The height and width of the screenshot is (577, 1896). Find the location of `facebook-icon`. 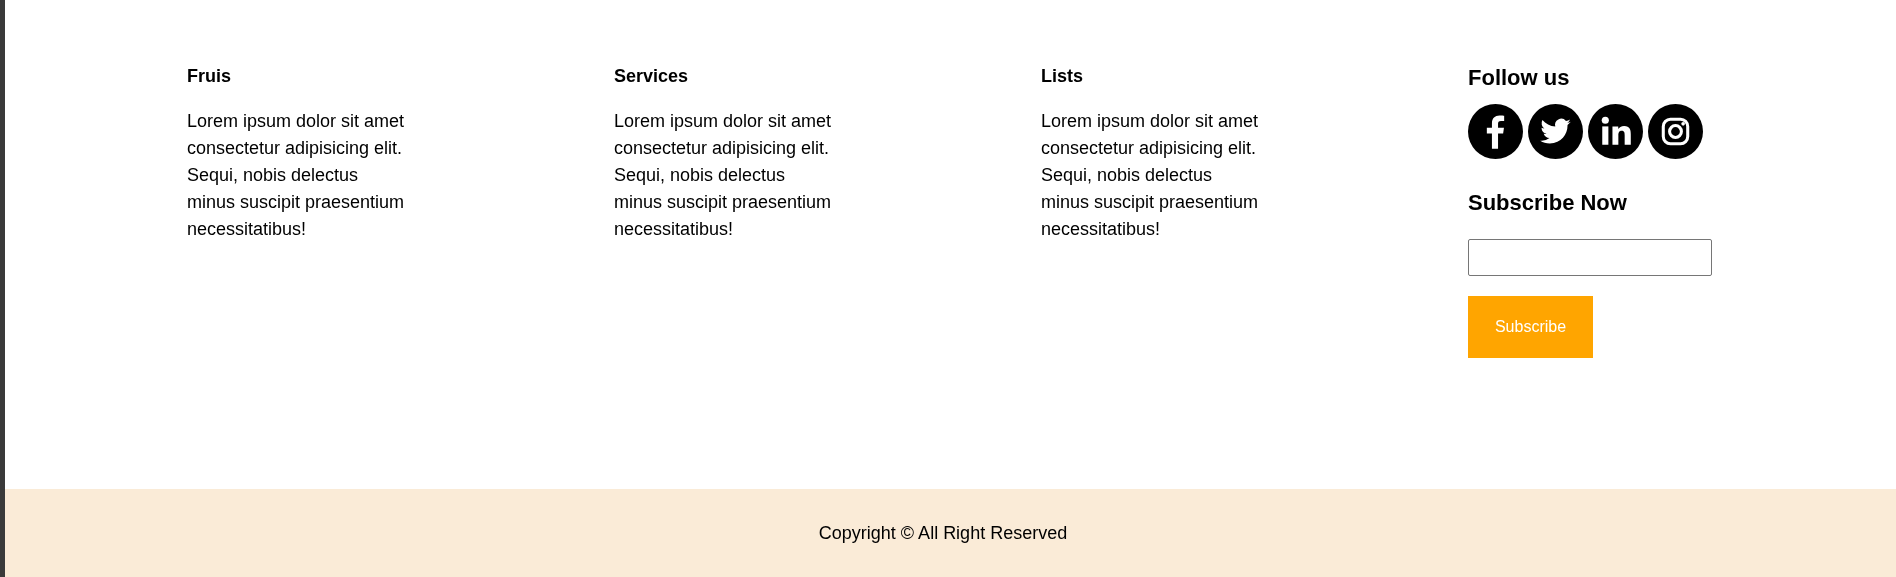

facebook-icon is located at coordinates (1495, 131).